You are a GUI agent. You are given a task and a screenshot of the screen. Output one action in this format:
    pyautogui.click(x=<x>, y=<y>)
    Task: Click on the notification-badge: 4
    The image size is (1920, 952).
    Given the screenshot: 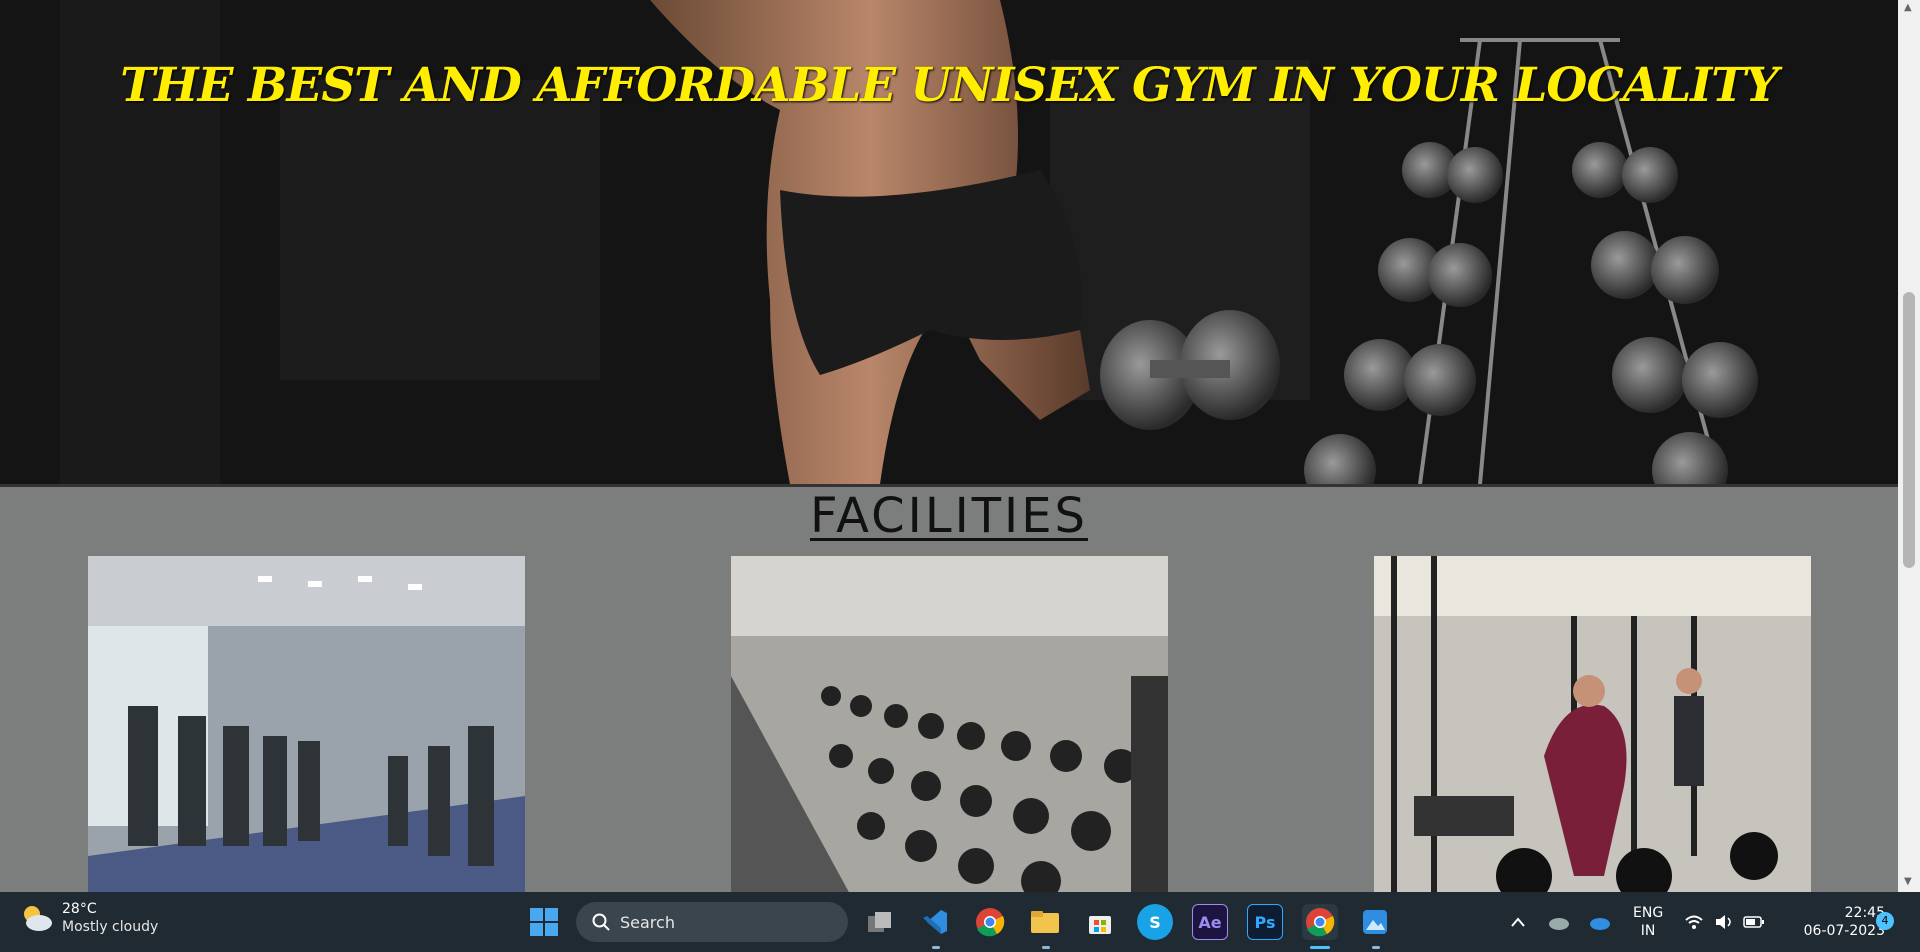 What is the action you would take?
    pyautogui.click(x=1885, y=921)
    